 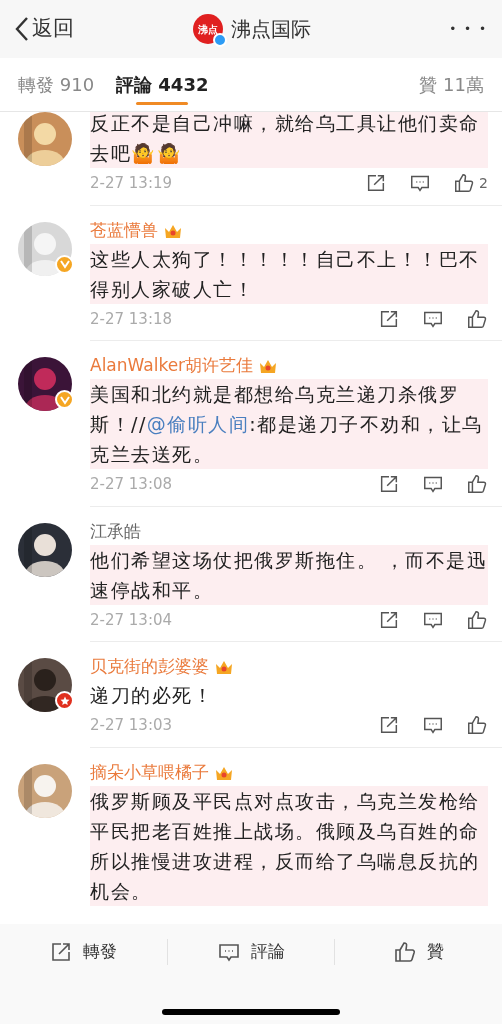 What do you see at coordinates (289, 574) in the screenshot?
I see `comment-text: 他们希望这场仗把俄罗斯拖住。 ，而不是迅速停战和平。` at bounding box center [289, 574].